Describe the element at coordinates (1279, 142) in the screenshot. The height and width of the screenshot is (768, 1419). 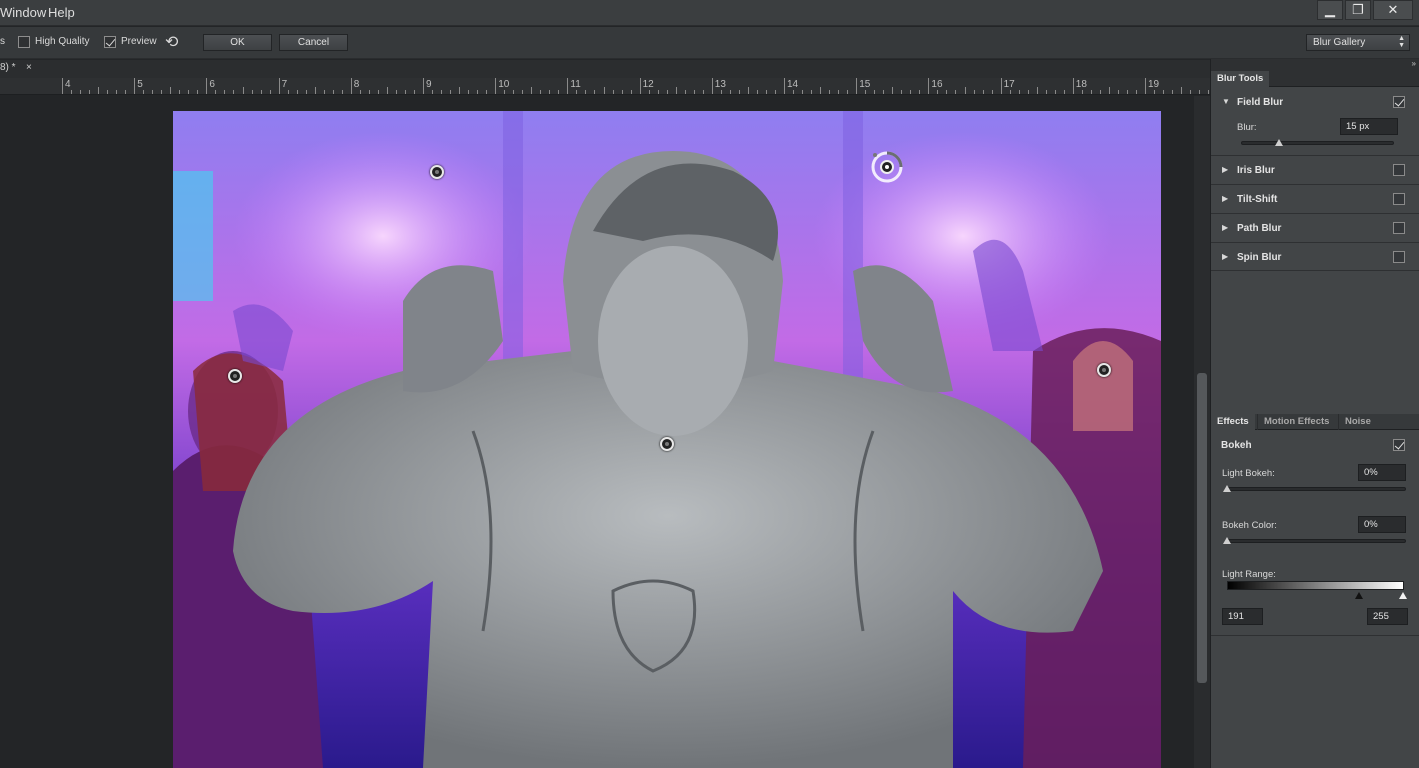
I see `blur-slider-thumb` at that location.